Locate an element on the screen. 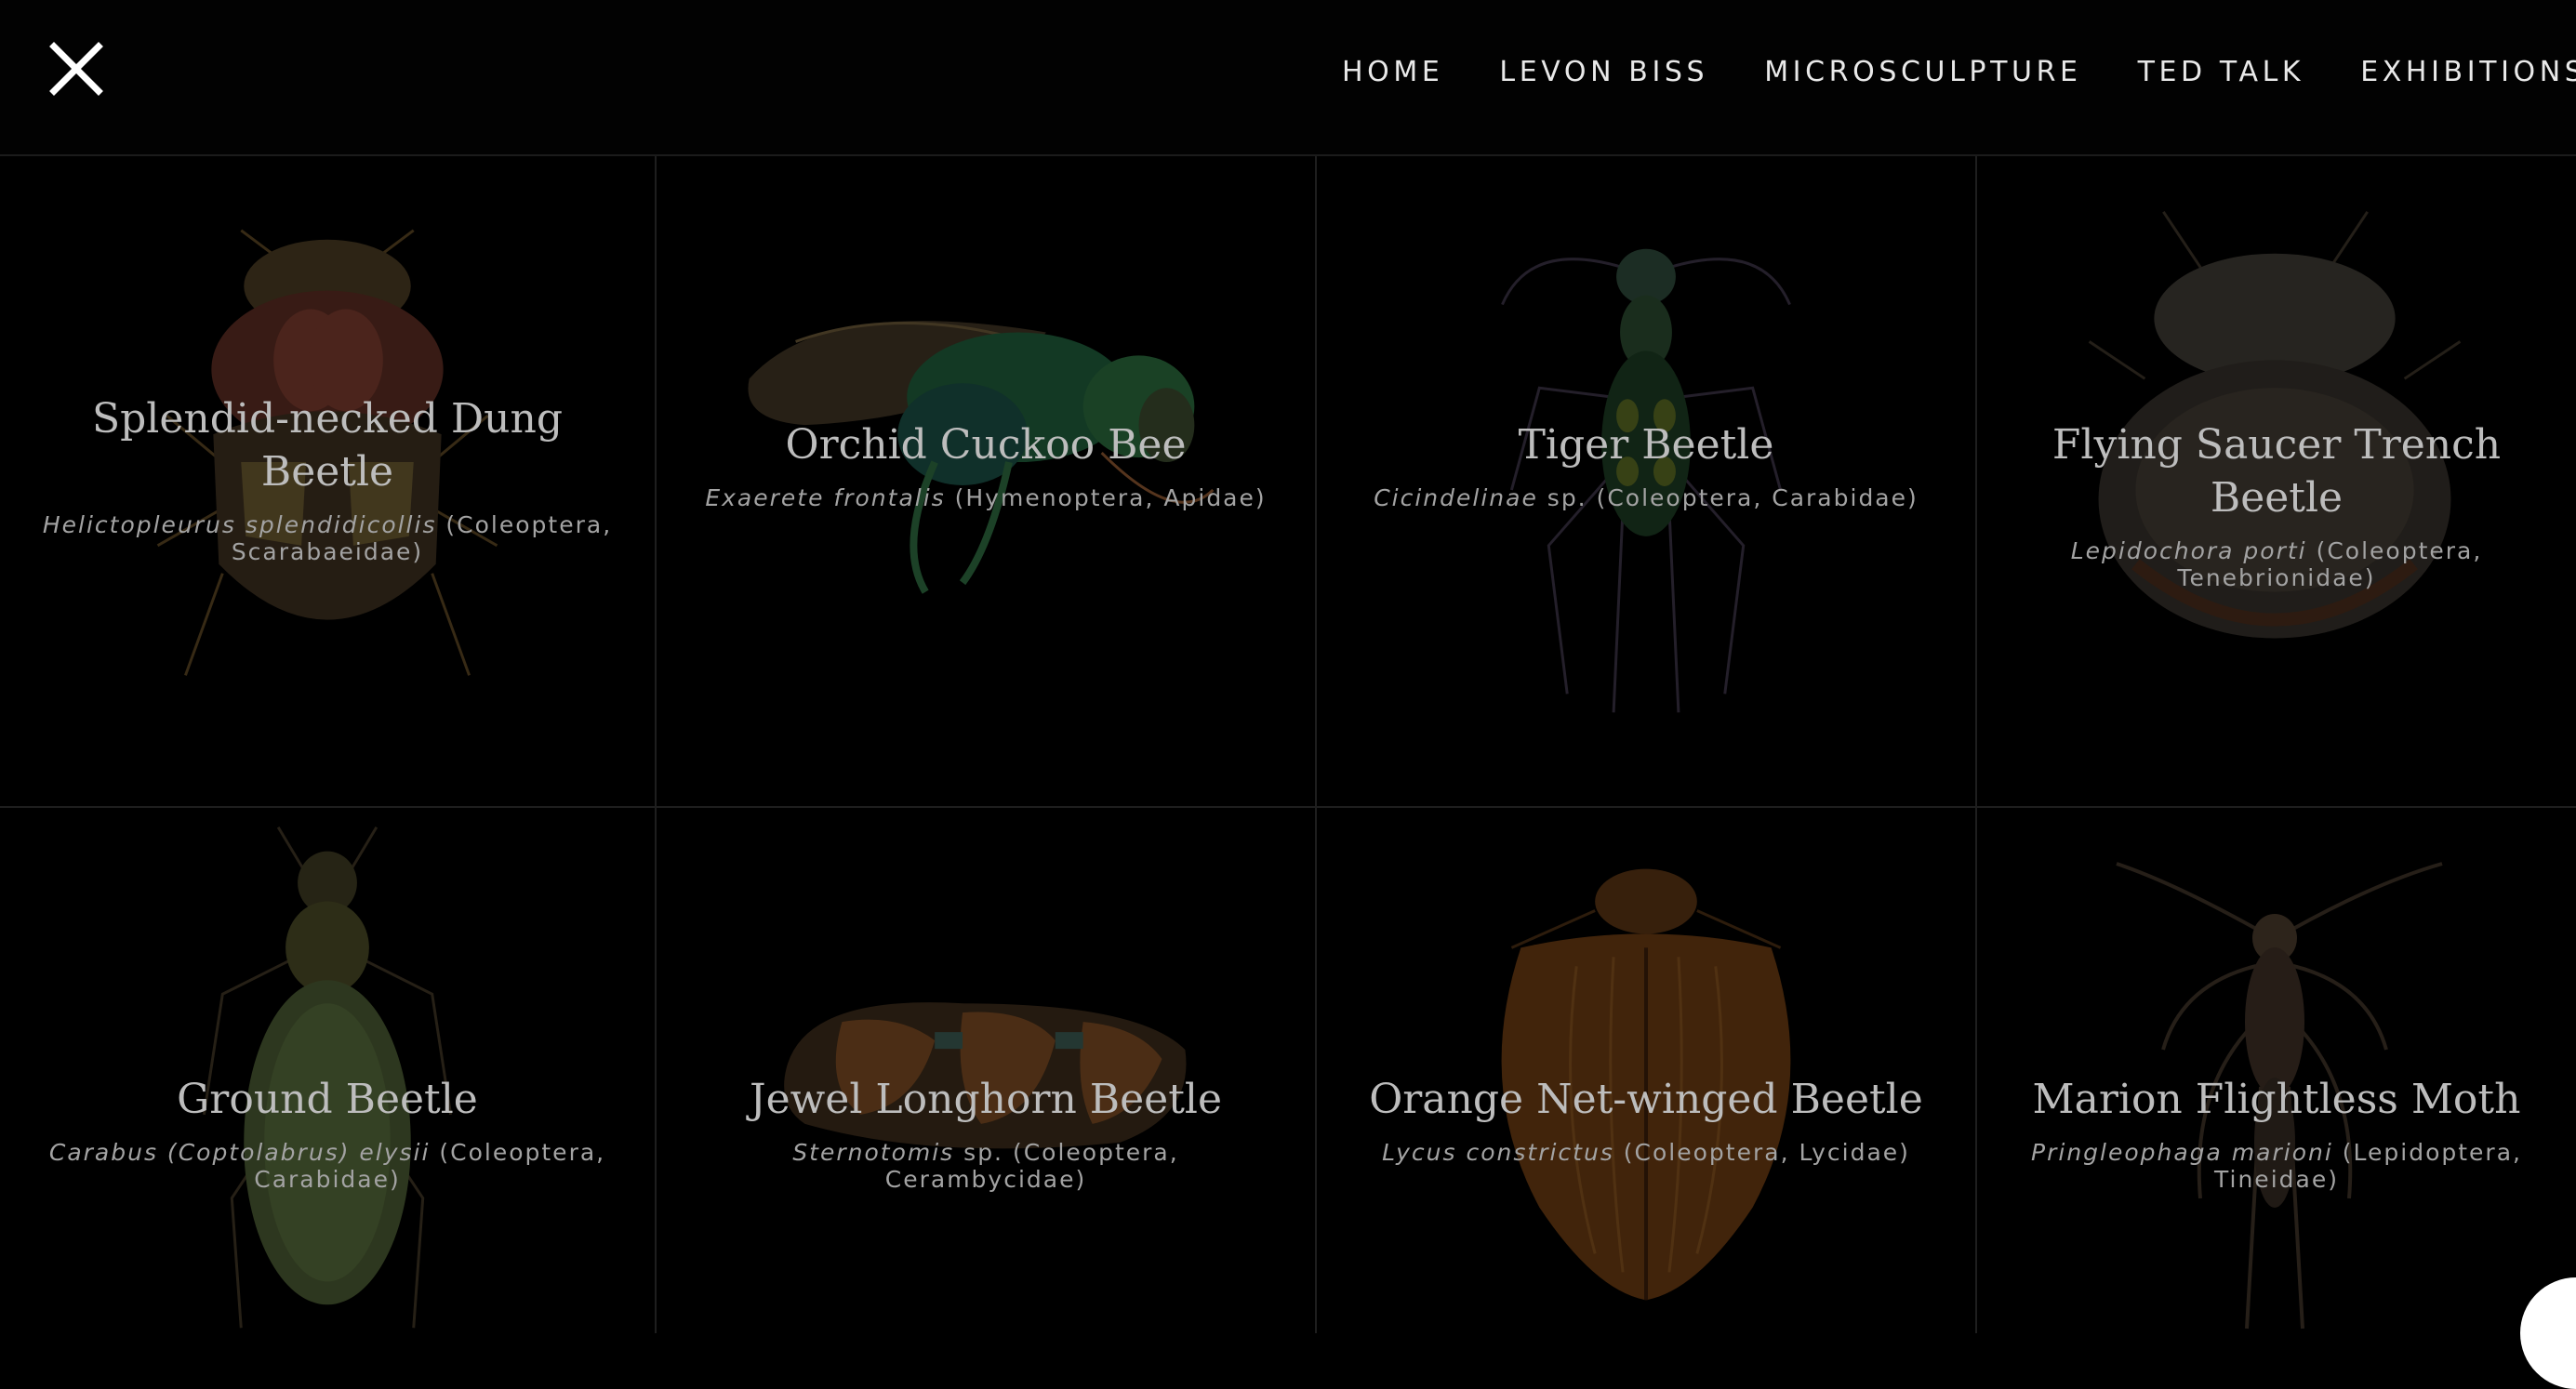  specimen-title: Splendid-necked Dung Beetle is located at coordinates (327, 445).